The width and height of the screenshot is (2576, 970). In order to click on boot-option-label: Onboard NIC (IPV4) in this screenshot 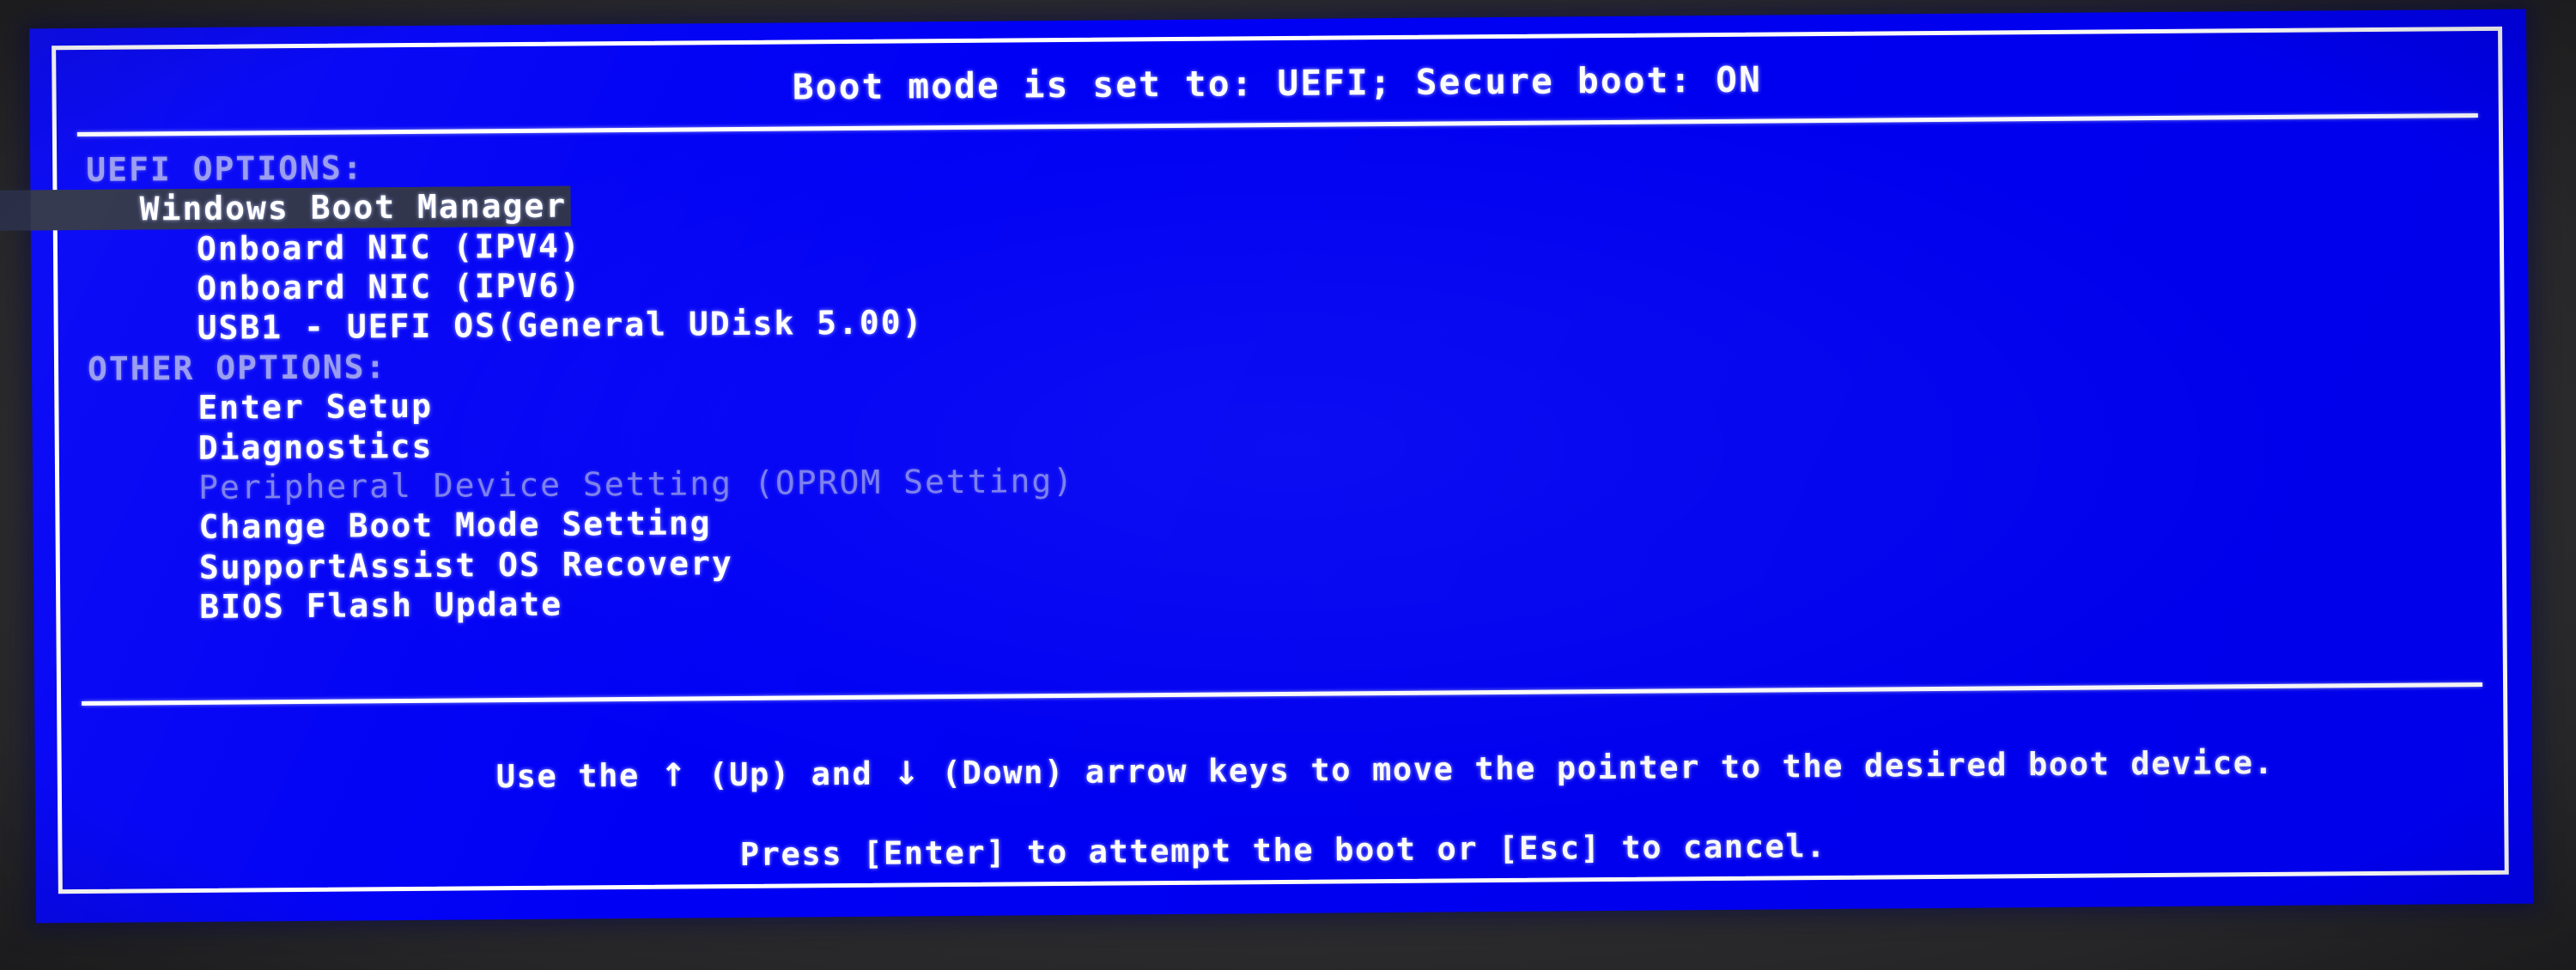, I will do `click(388, 247)`.